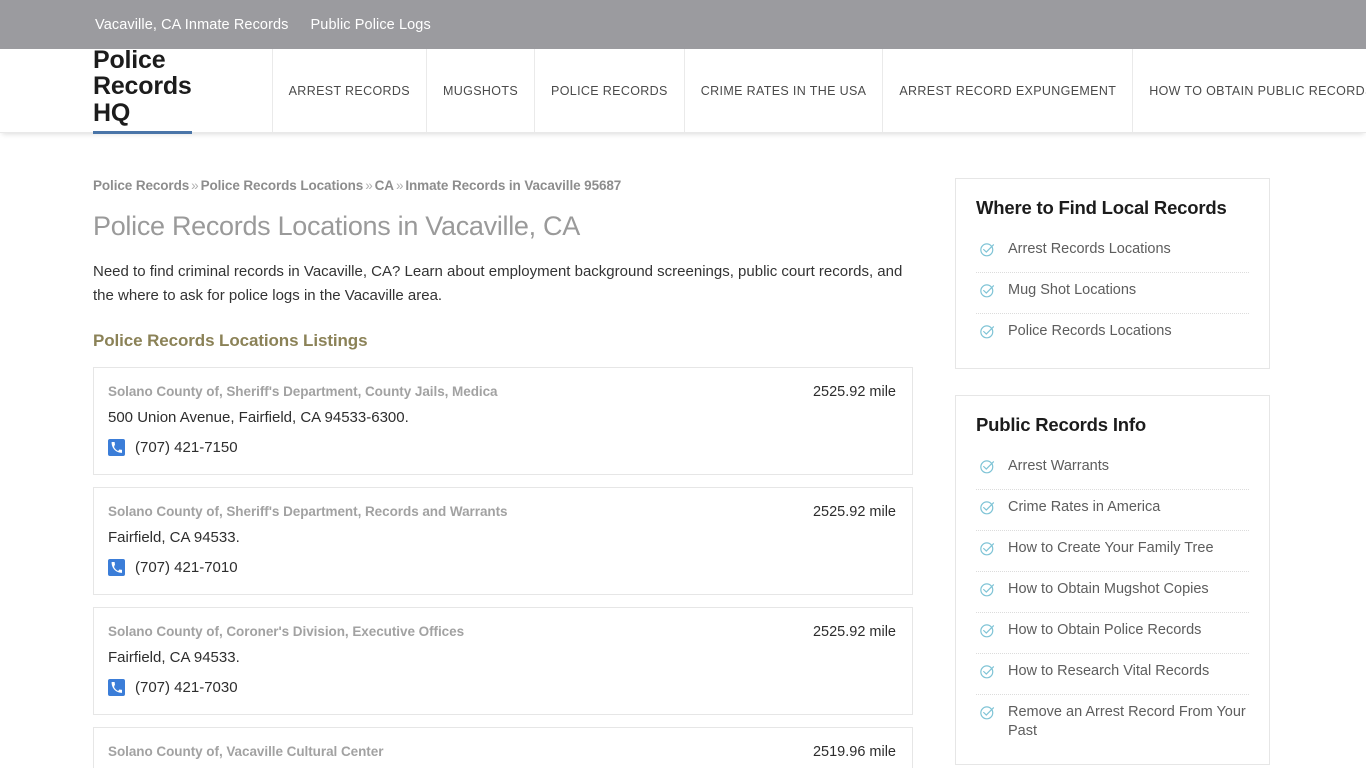  Describe the element at coordinates (1111, 548) in the screenshot. I see `sidebar-link: How to Create Your Family Tree` at that location.